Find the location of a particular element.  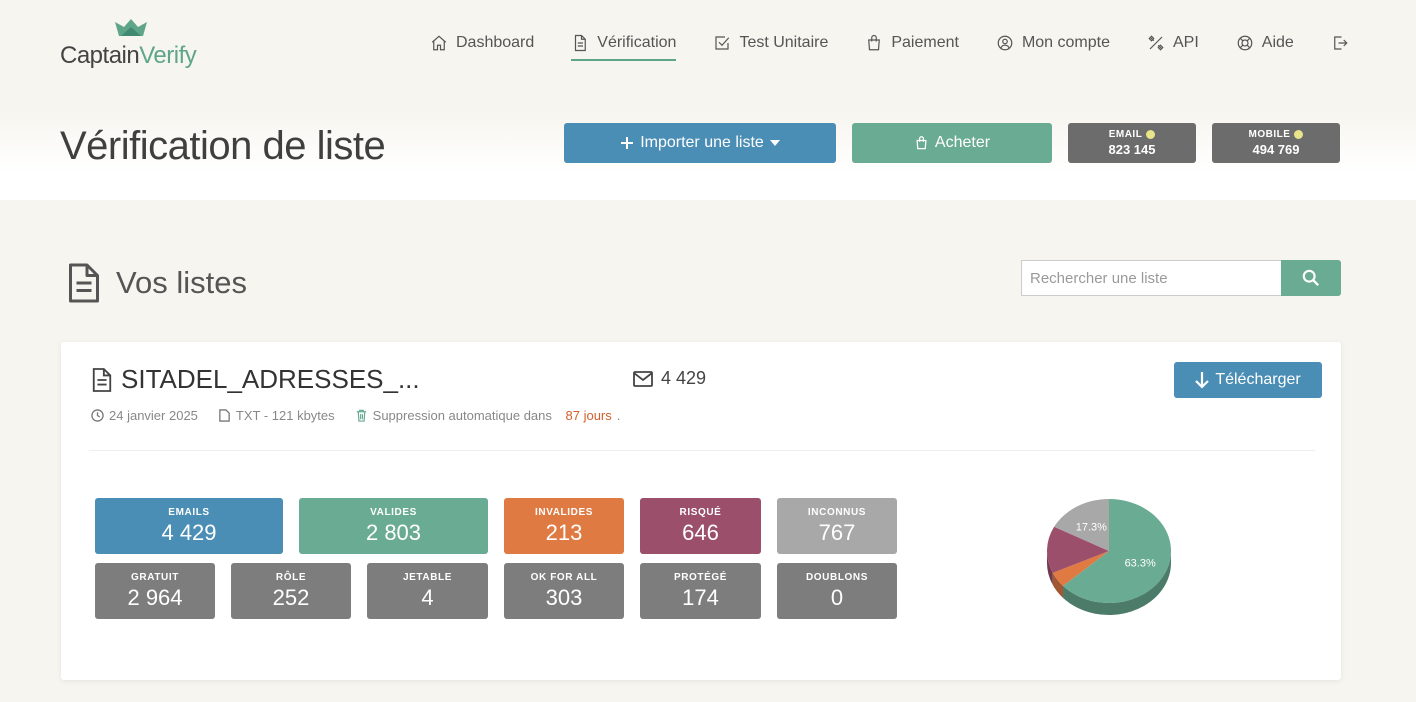

search-icon is located at coordinates (1311, 278).